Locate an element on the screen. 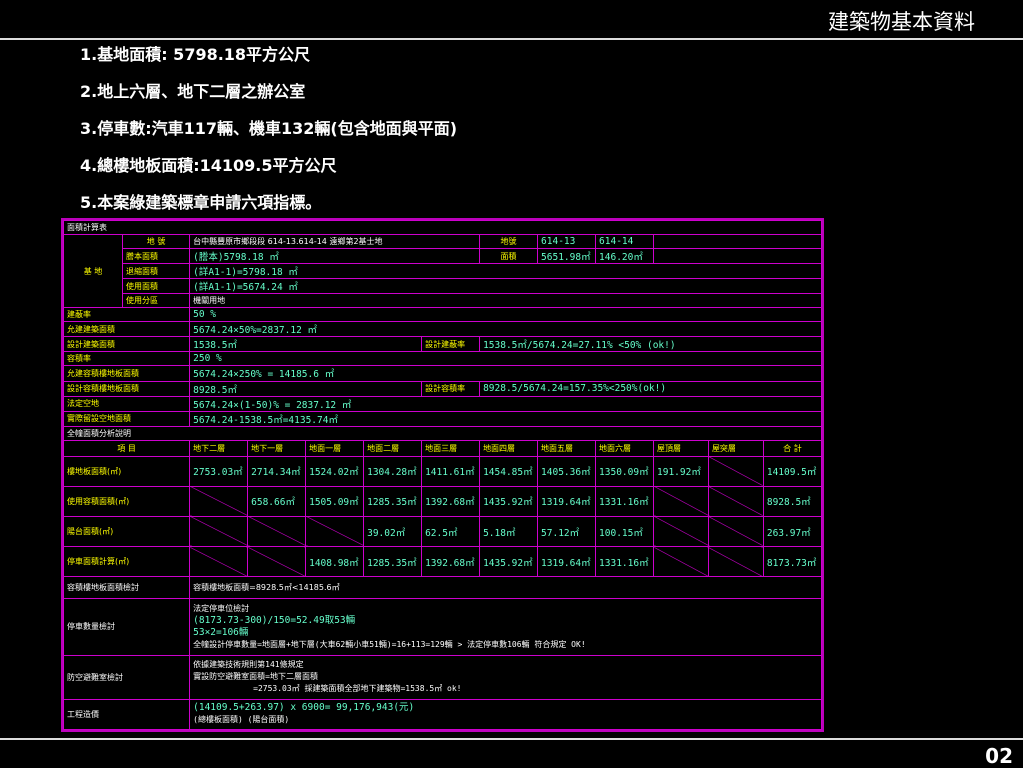  location-value: 台中縣豐原市鄉段段 614-13.614-14 遠鄉第2基士地 is located at coordinates (335, 242).